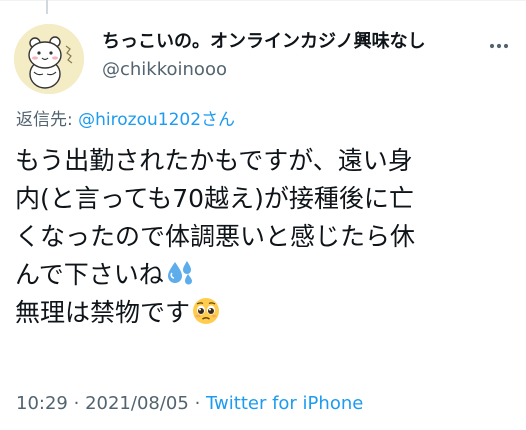 The width and height of the screenshot is (526, 430). I want to click on tweet-text-line-with-emoji: 無理は禁物です, so click(265, 313).